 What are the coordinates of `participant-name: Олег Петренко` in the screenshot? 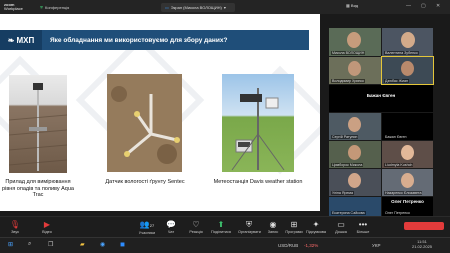 It's located at (397, 213).